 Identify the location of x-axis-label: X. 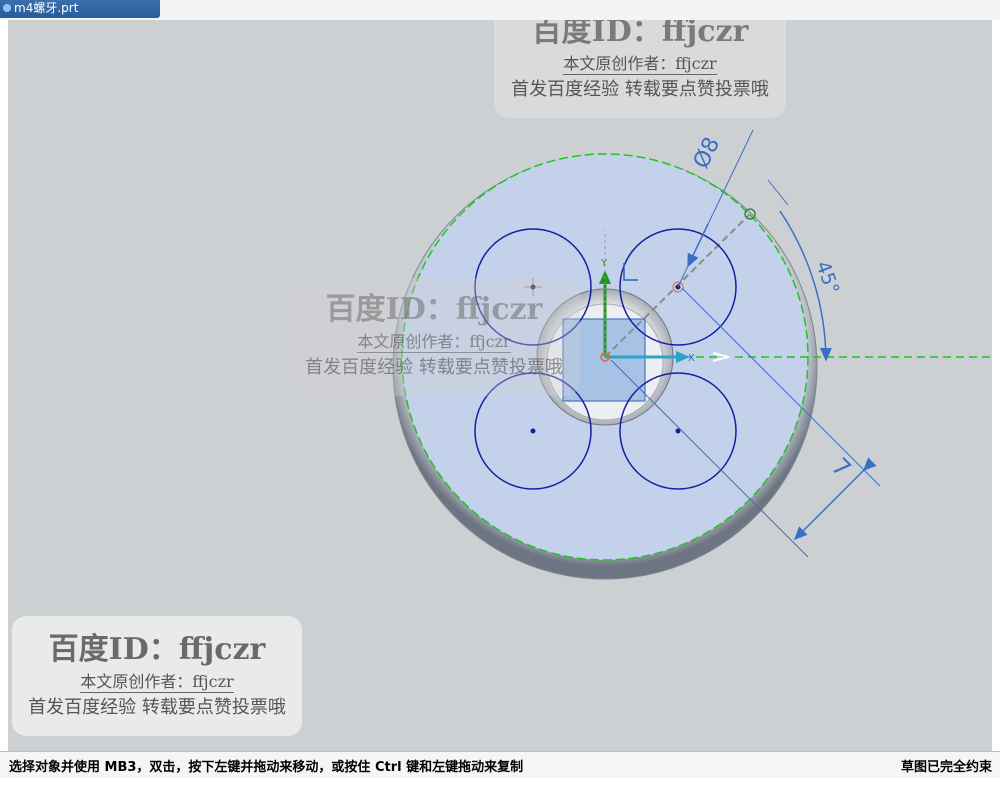
(691, 358).